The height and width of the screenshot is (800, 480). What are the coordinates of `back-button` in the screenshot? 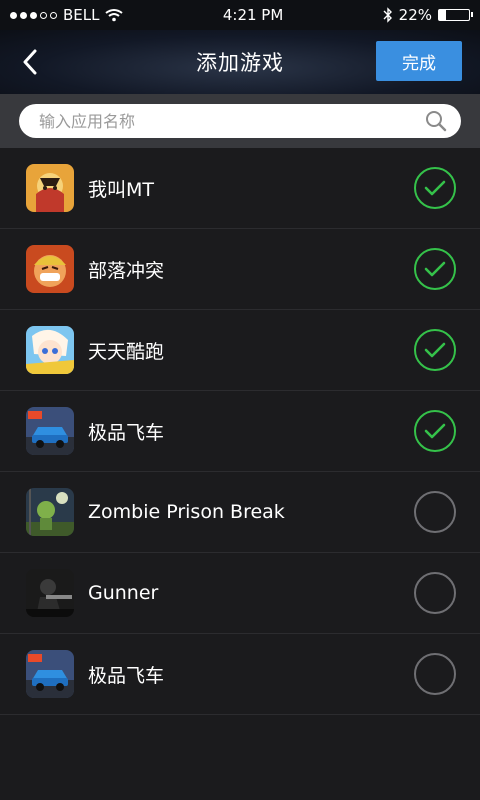 It's located at (30, 62).